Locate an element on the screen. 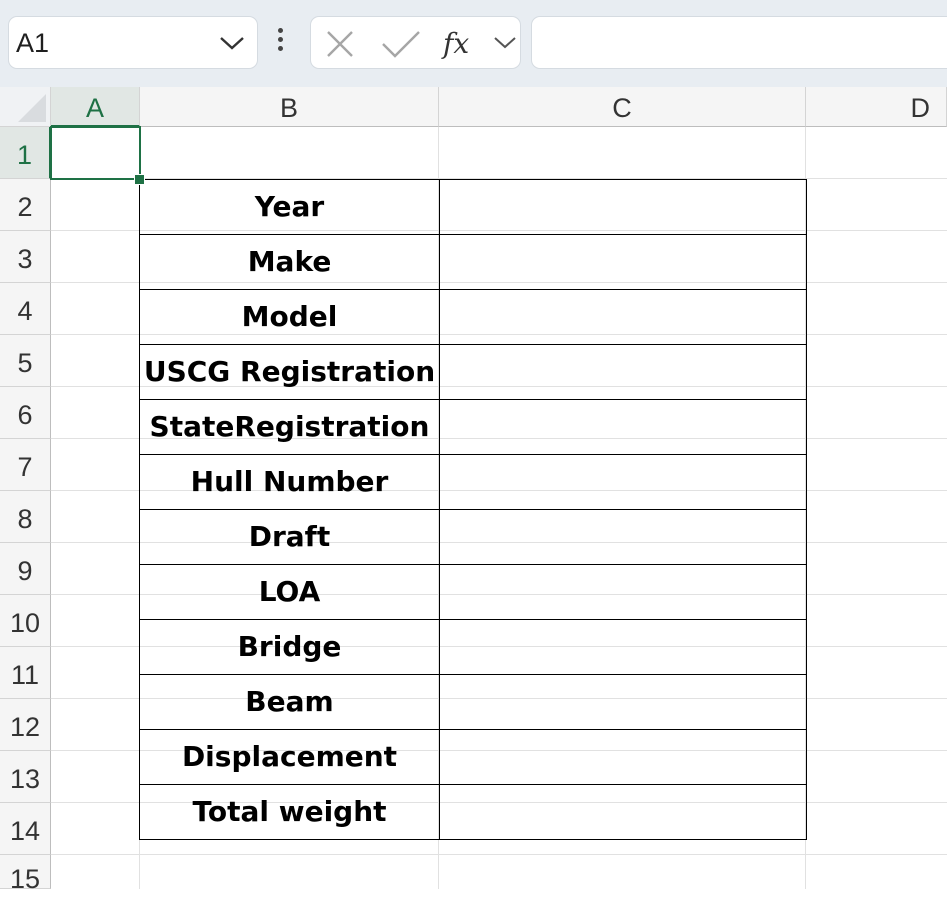  cell-label: StateRegistration is located at coordinates (289, 427).